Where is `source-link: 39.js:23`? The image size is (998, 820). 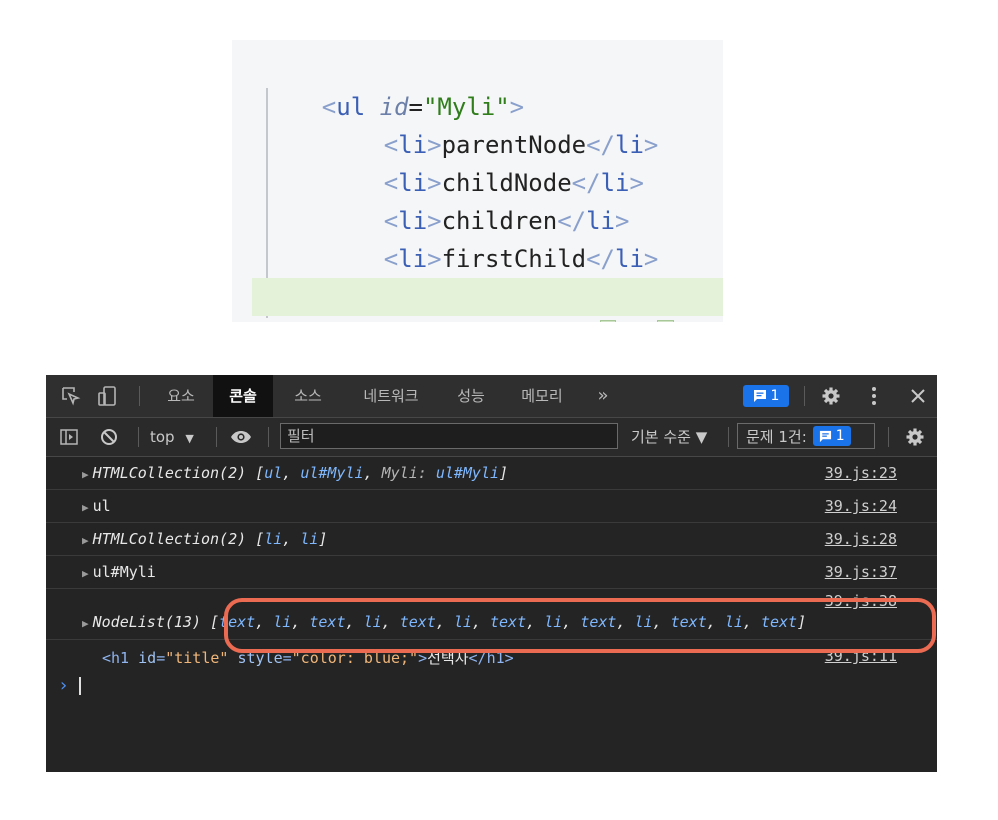
source-link: 39.js:23 is located at coordinates (861, 473).